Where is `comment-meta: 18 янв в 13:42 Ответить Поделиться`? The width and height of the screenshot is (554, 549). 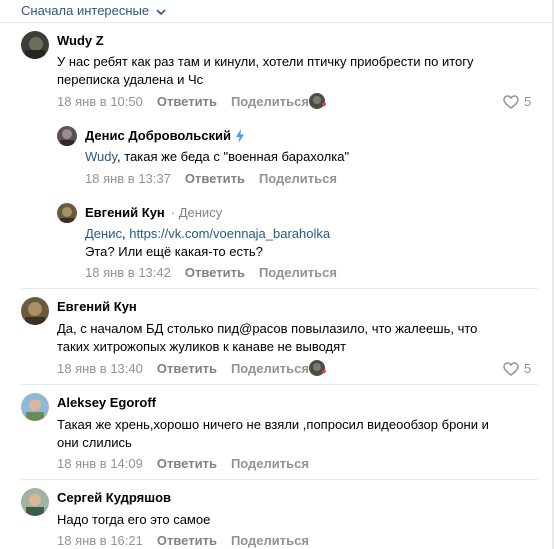 comment-meta: 18 янв в 13:42 Ответить Поделиться is located at coordinates (211, 272).